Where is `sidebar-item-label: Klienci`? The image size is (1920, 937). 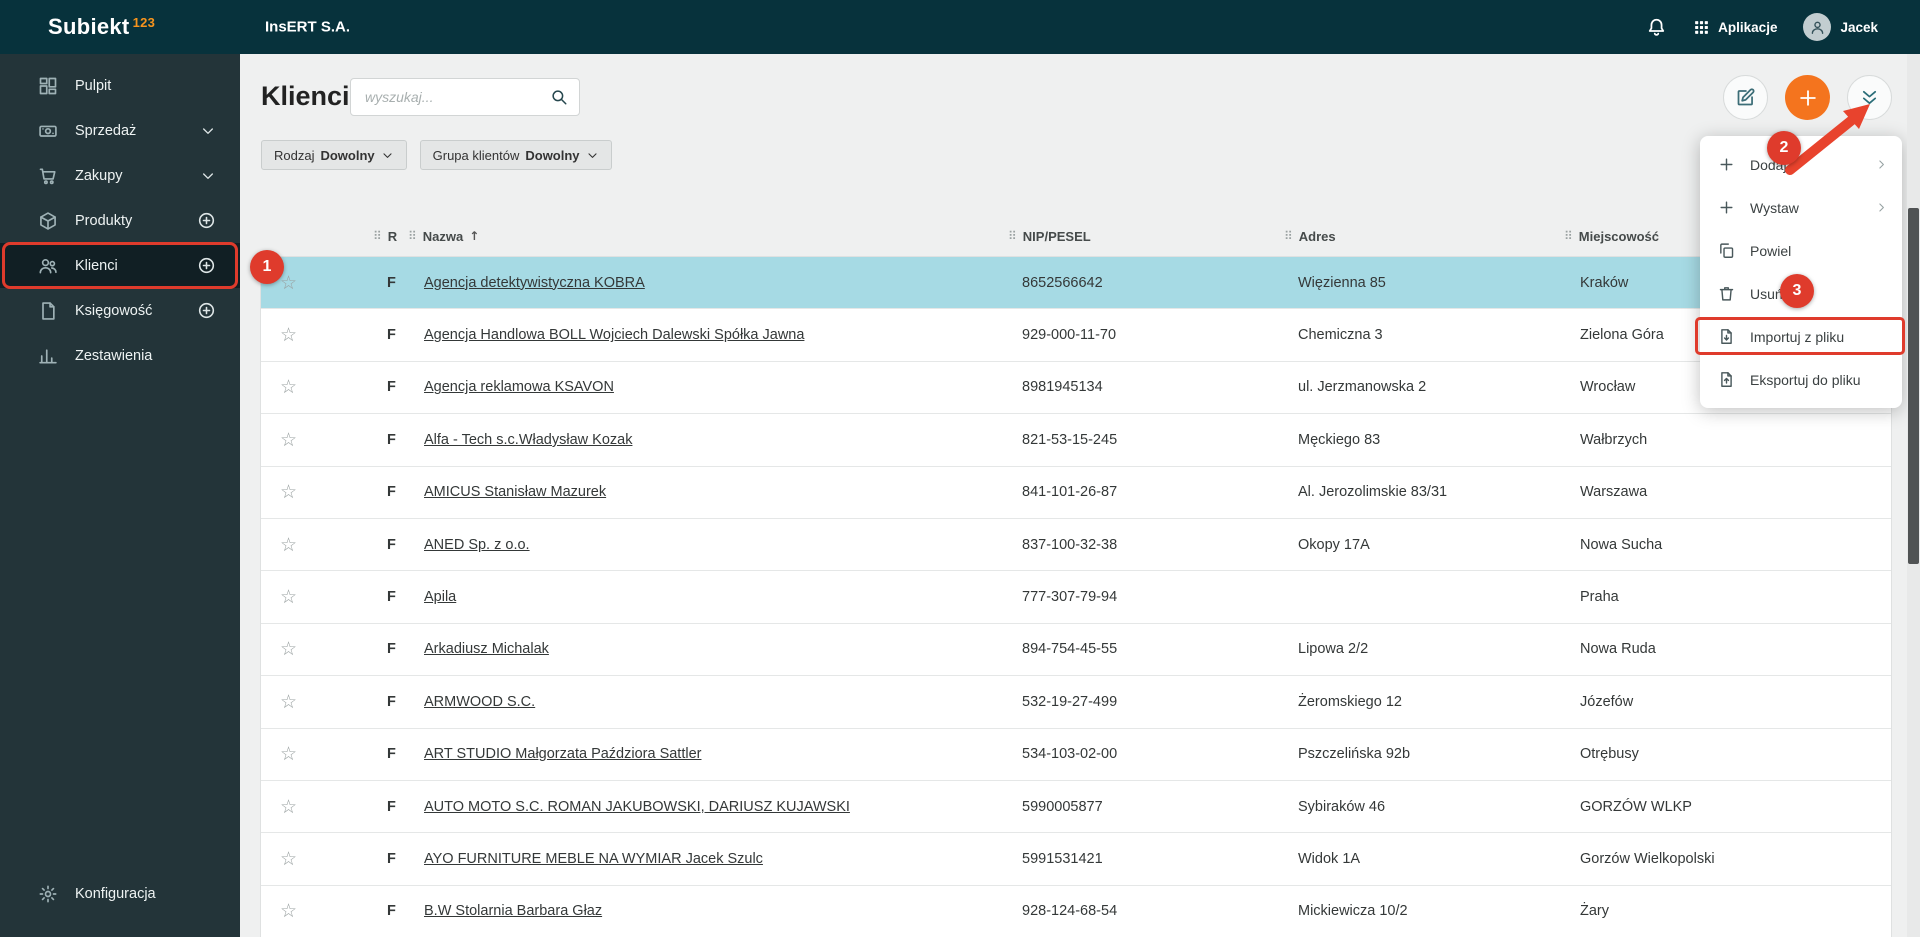
sidebar-item-label: Klienci is located at coordinates (96, 265).